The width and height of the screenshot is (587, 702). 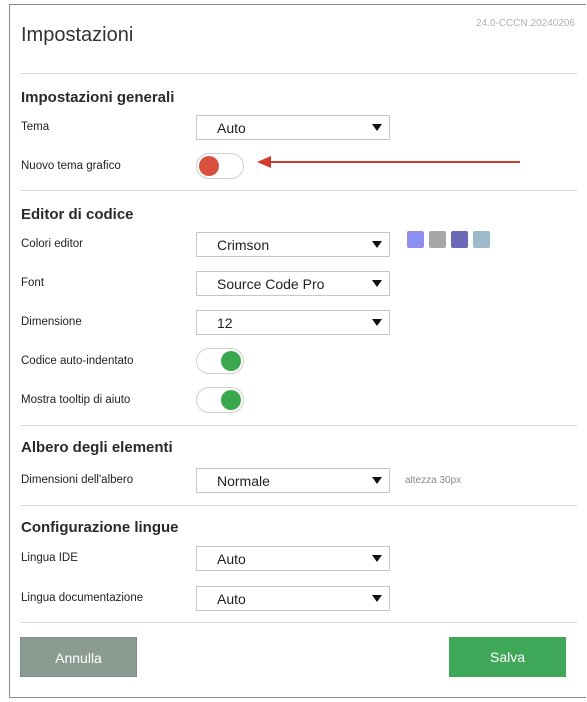 I want to click on tooltip-label: Mostra tooltip di aiuto, so click(x=76, y=400).